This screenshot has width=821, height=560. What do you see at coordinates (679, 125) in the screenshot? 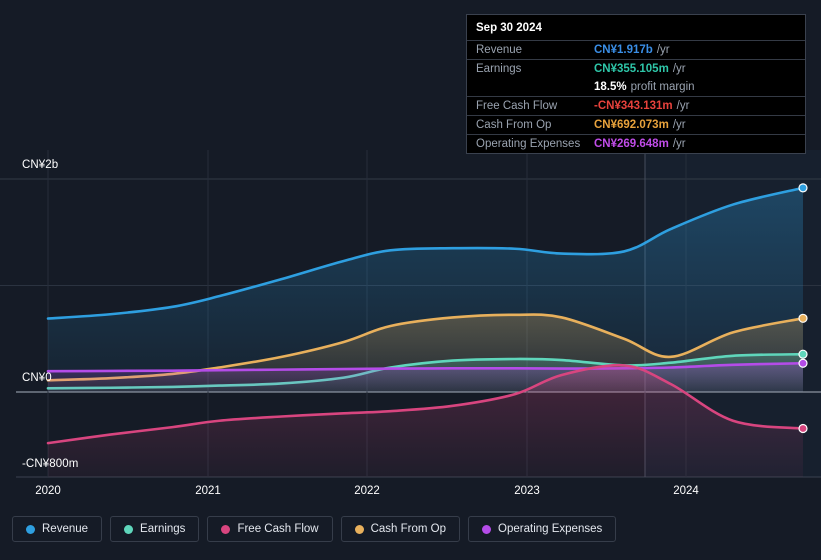
I see `tooltip-suffix-cash-from-op: /yr` at bounding box center [679, 125].